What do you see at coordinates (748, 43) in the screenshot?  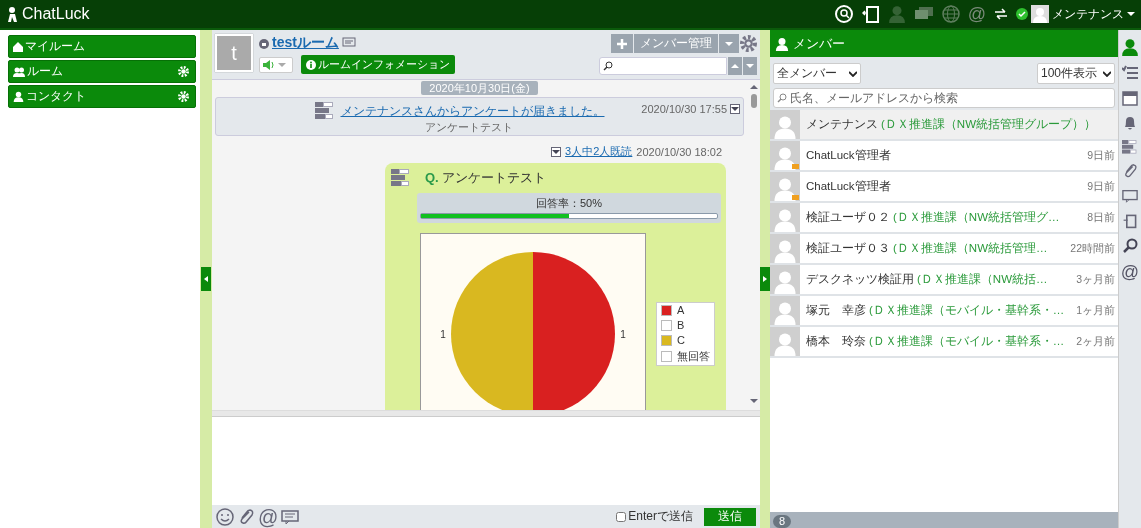 I see `settings-icon` at bounding box center [748, 43].